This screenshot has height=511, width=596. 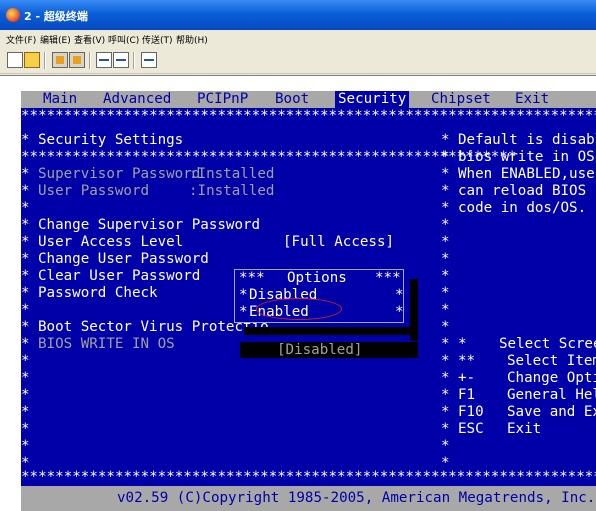 I want to click on menu-file: 文件(F), so click(x=21, y=39).